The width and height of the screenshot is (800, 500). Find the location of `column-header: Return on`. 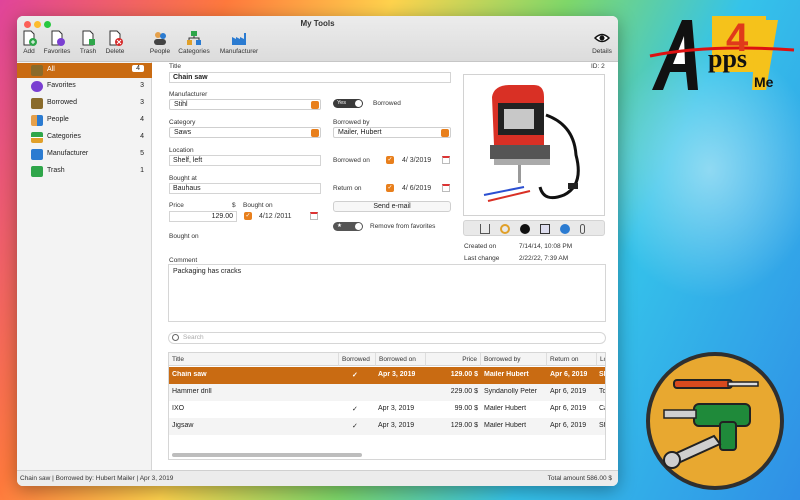

column-header: Return on is located at coordinates (572, 359).